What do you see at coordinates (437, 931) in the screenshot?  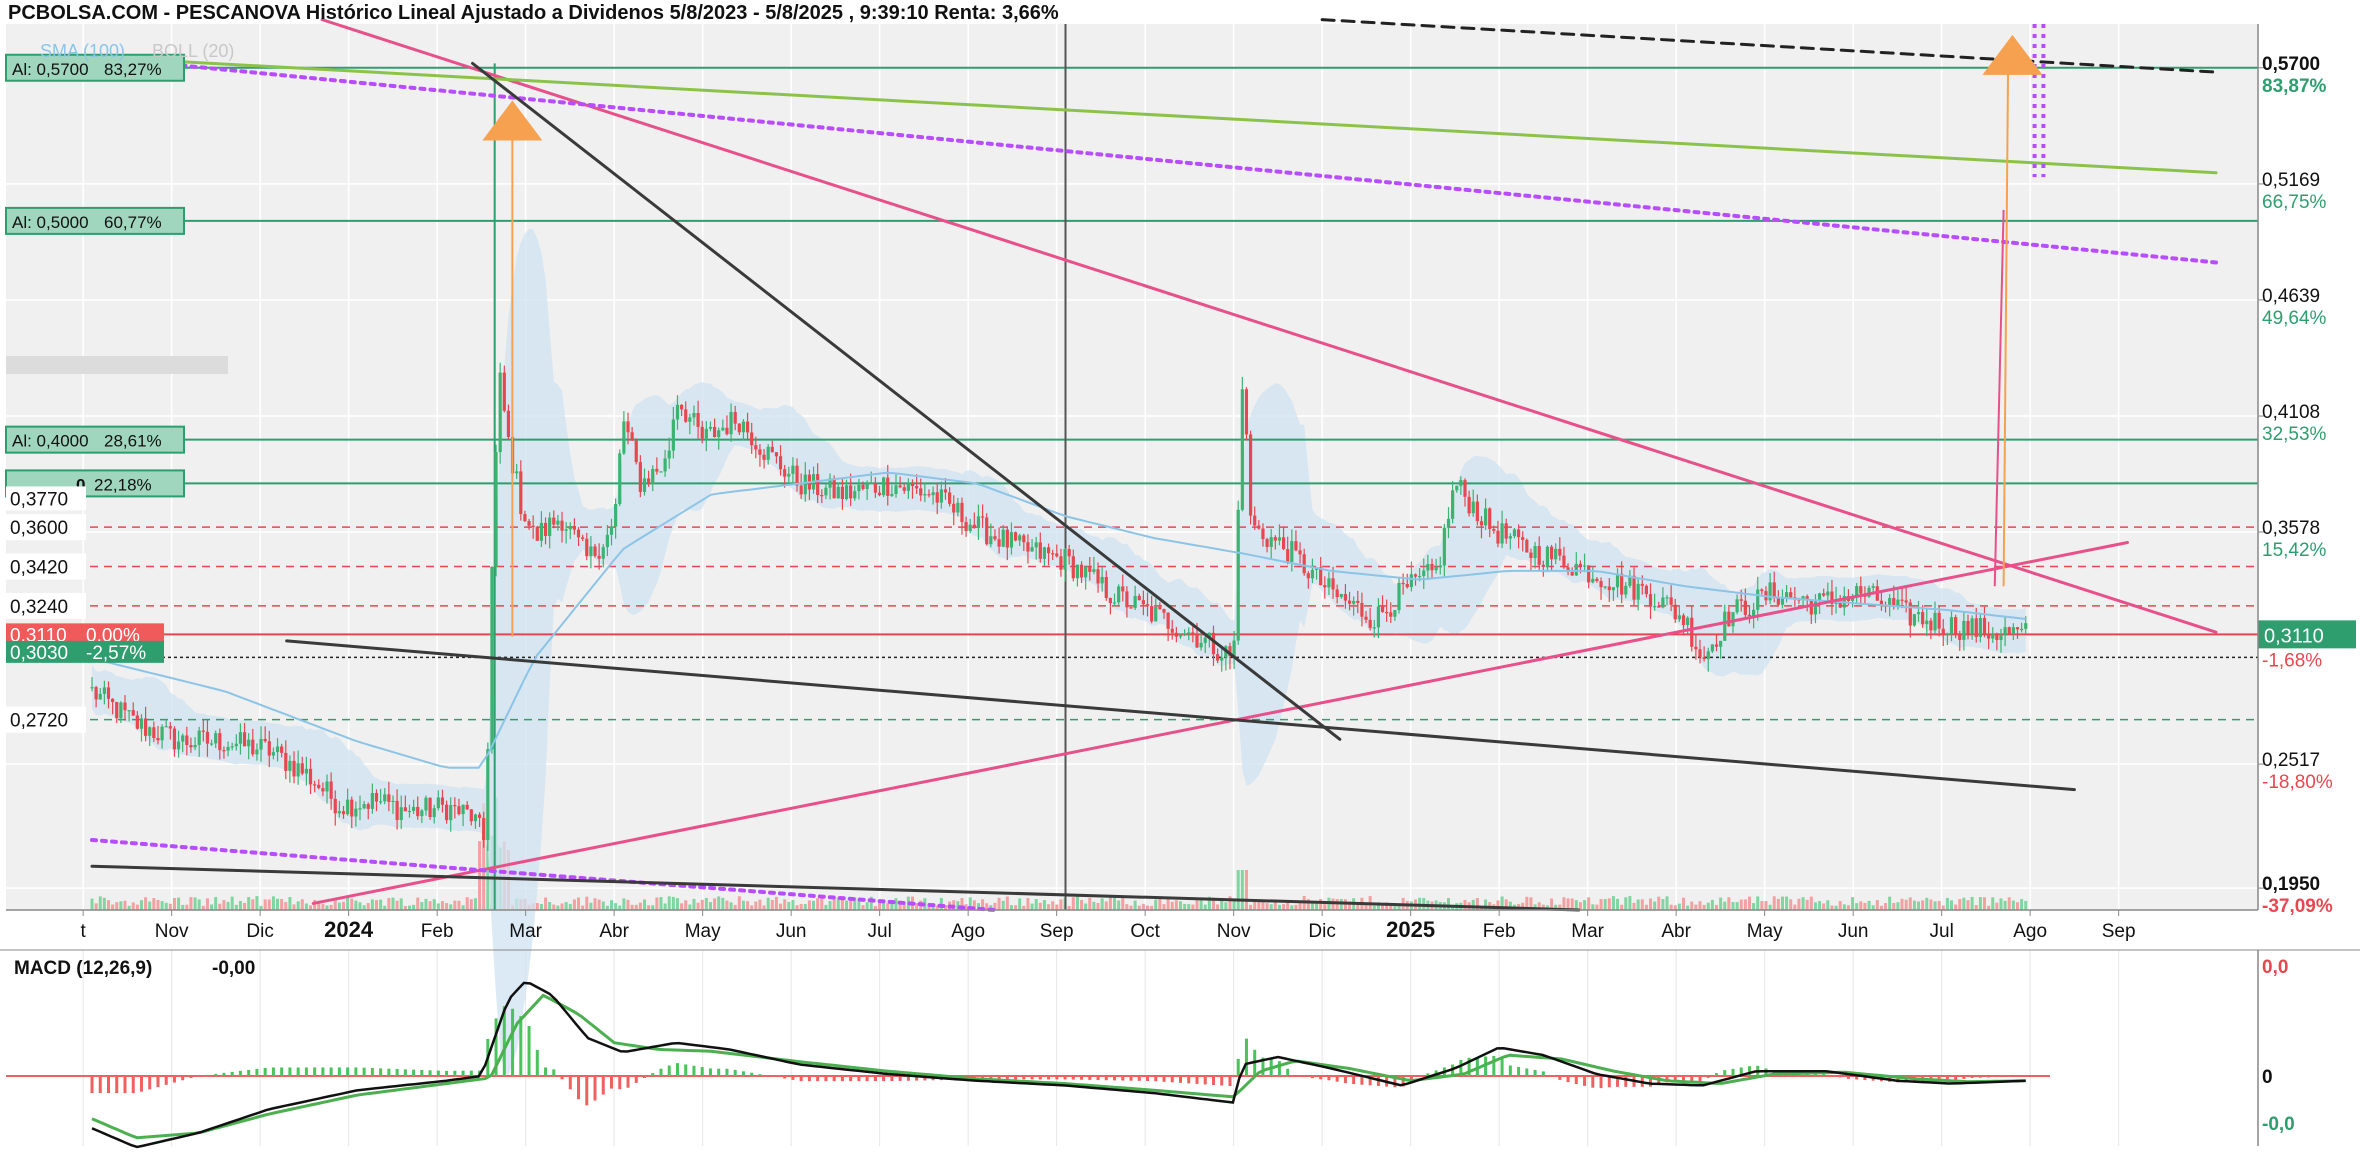 I see `x-tick-label: Feb` at bounding box center [437, 931].